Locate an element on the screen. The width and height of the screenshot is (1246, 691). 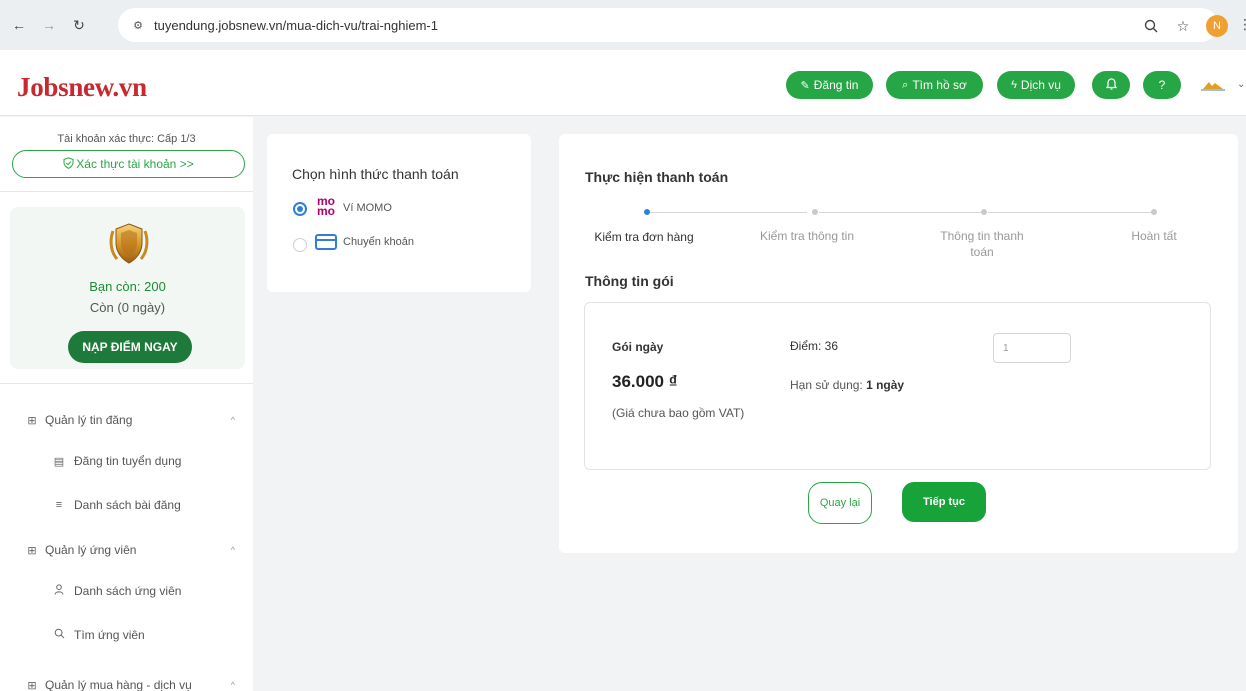
notification-button is located at coordinates (1111, 85).